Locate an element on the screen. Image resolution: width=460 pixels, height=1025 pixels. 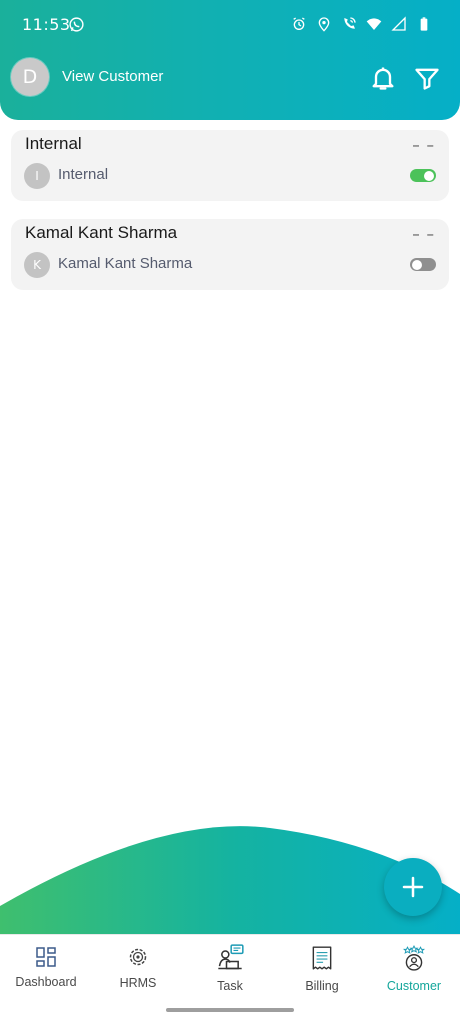
nav-task: Task is located at coordinates (230, 966).